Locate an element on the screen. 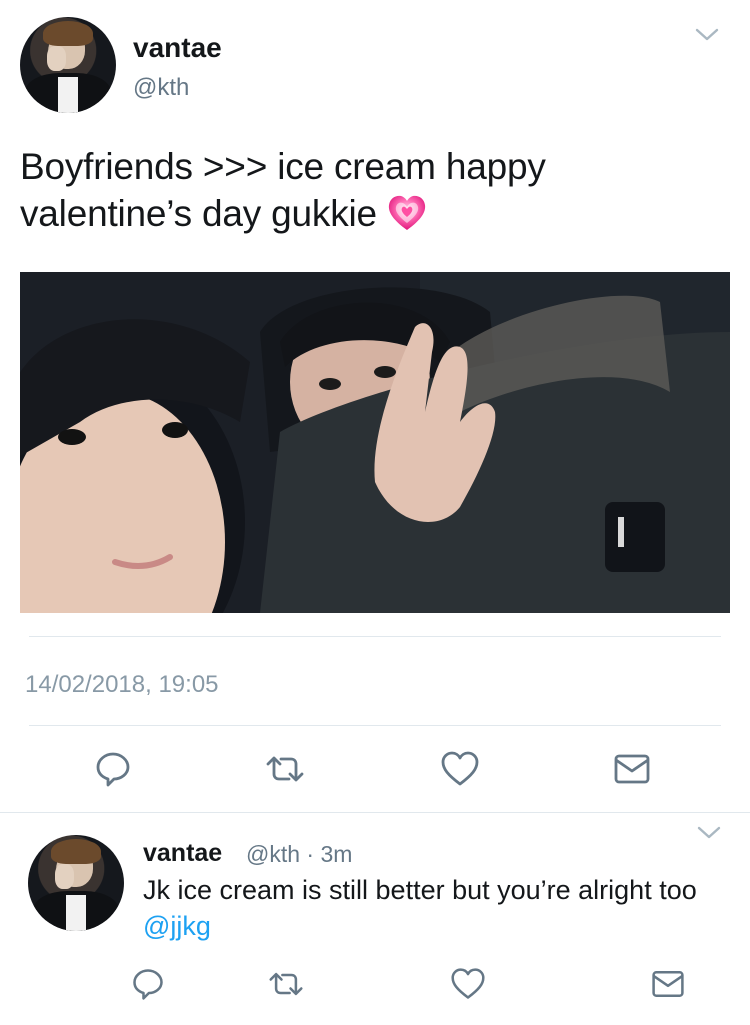 This screenshot has width=750, height=1025. tweet-timestamp: 14/02/2018, 19:05 is located at coordinates (122, 685).